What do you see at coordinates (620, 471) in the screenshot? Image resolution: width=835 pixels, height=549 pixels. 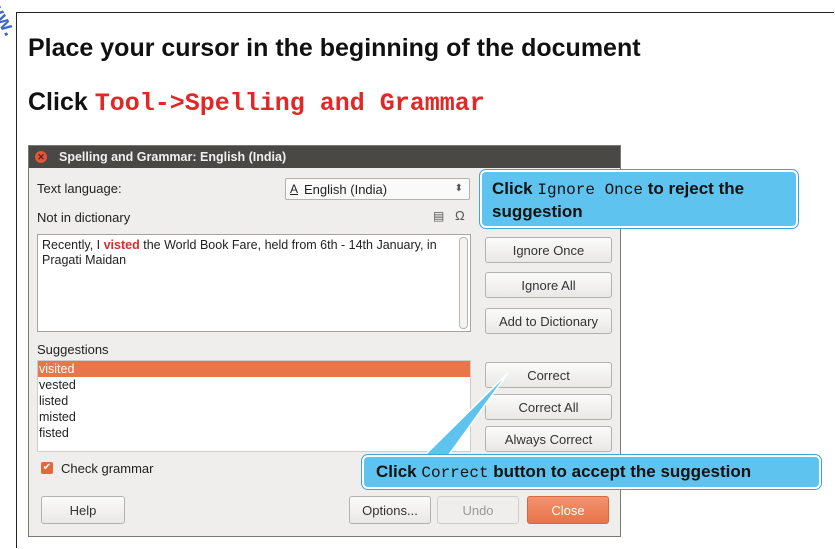 I see `callout-text: button to accept the suggestion` at bounding box center [620, 471].